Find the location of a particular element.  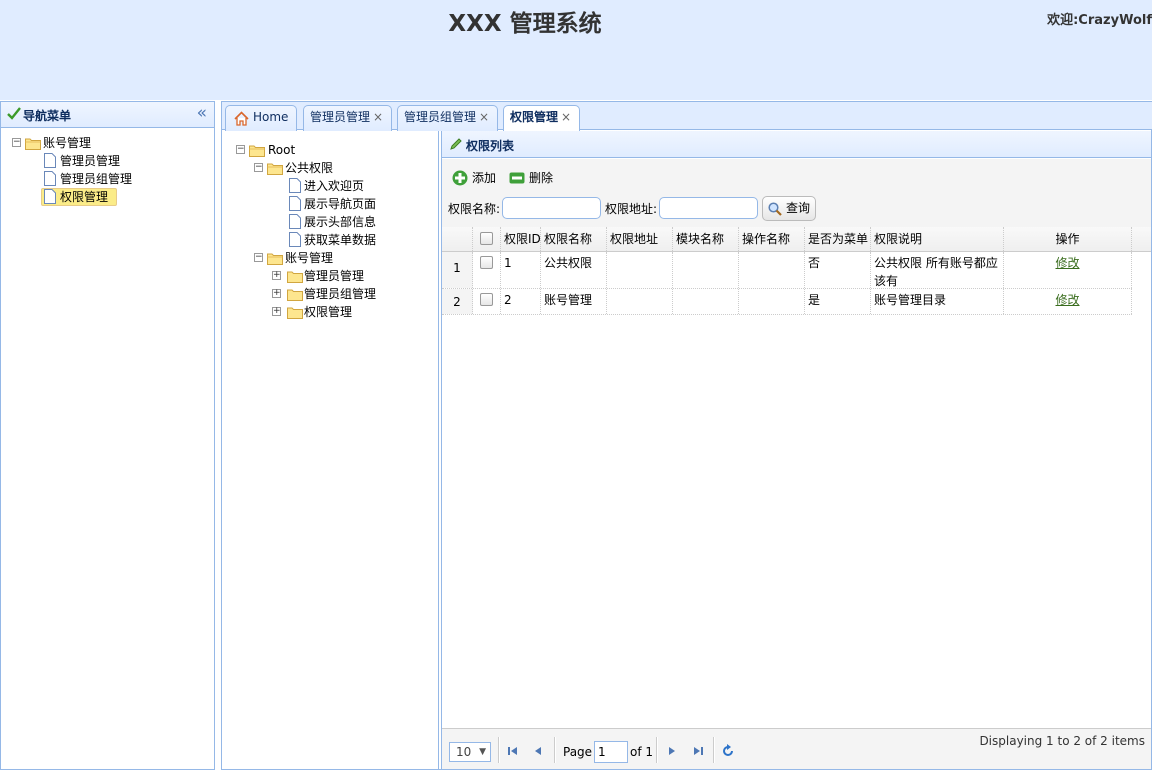

page-size-select: 10 ▼ is located at coordinates (470, 752).